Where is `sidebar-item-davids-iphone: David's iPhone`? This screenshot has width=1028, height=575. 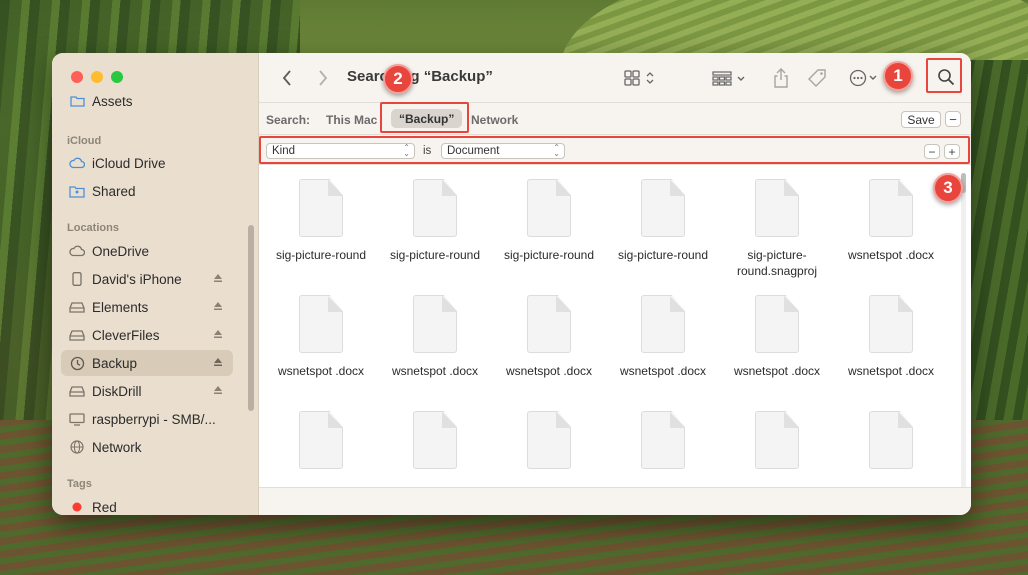
sidebar-item-davids-iphone: David's iPhone is located at coordinates (147, 279).